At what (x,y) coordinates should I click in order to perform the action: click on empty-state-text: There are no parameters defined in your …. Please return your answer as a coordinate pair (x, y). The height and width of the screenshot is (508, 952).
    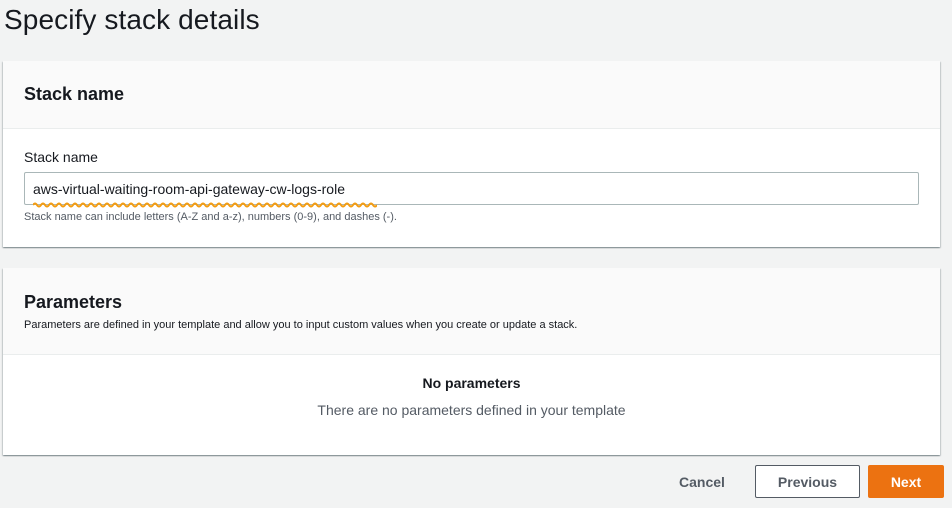
    Looking at the image, I should click on (471, 410).